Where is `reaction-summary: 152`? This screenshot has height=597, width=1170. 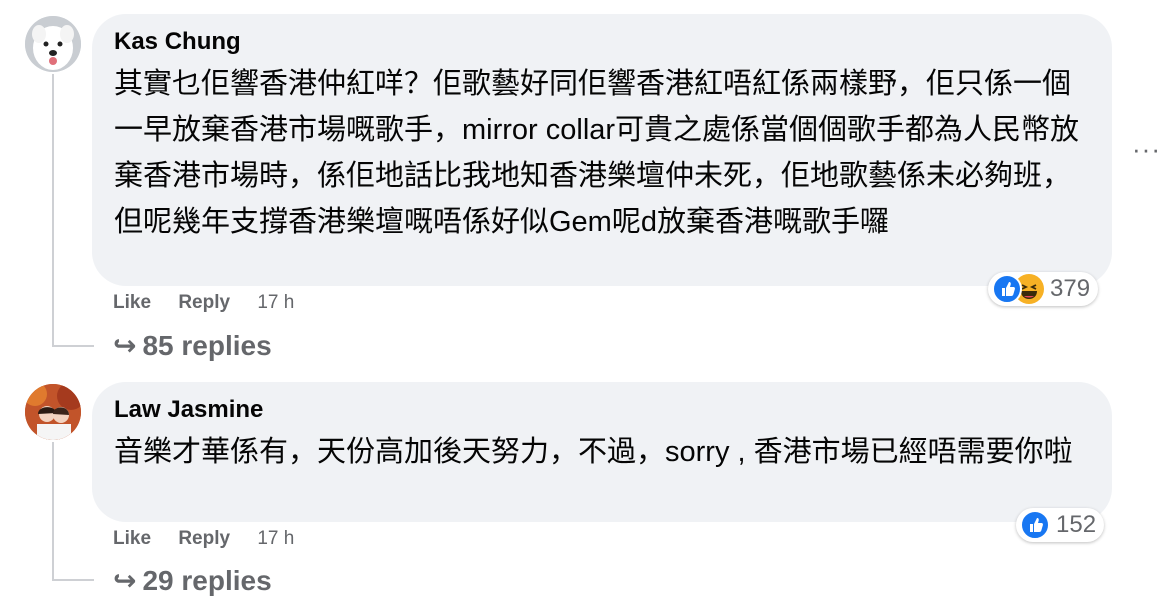
reaction-summary: 152 is located at coordinates (1060, 525).